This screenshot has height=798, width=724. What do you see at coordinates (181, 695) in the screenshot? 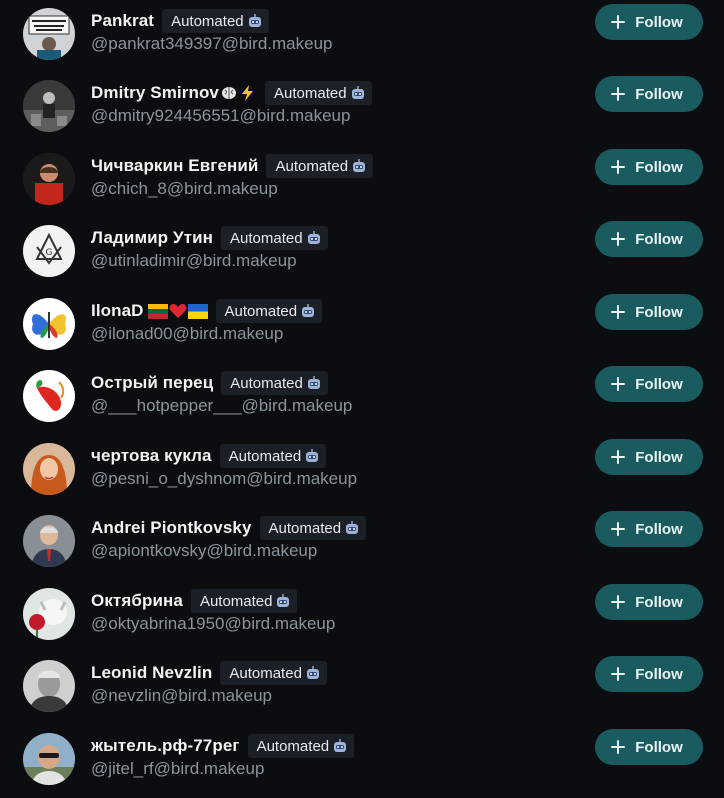
I see `account-handle: @nevzlin@bird.makeup` at bounding box center [181, 695].